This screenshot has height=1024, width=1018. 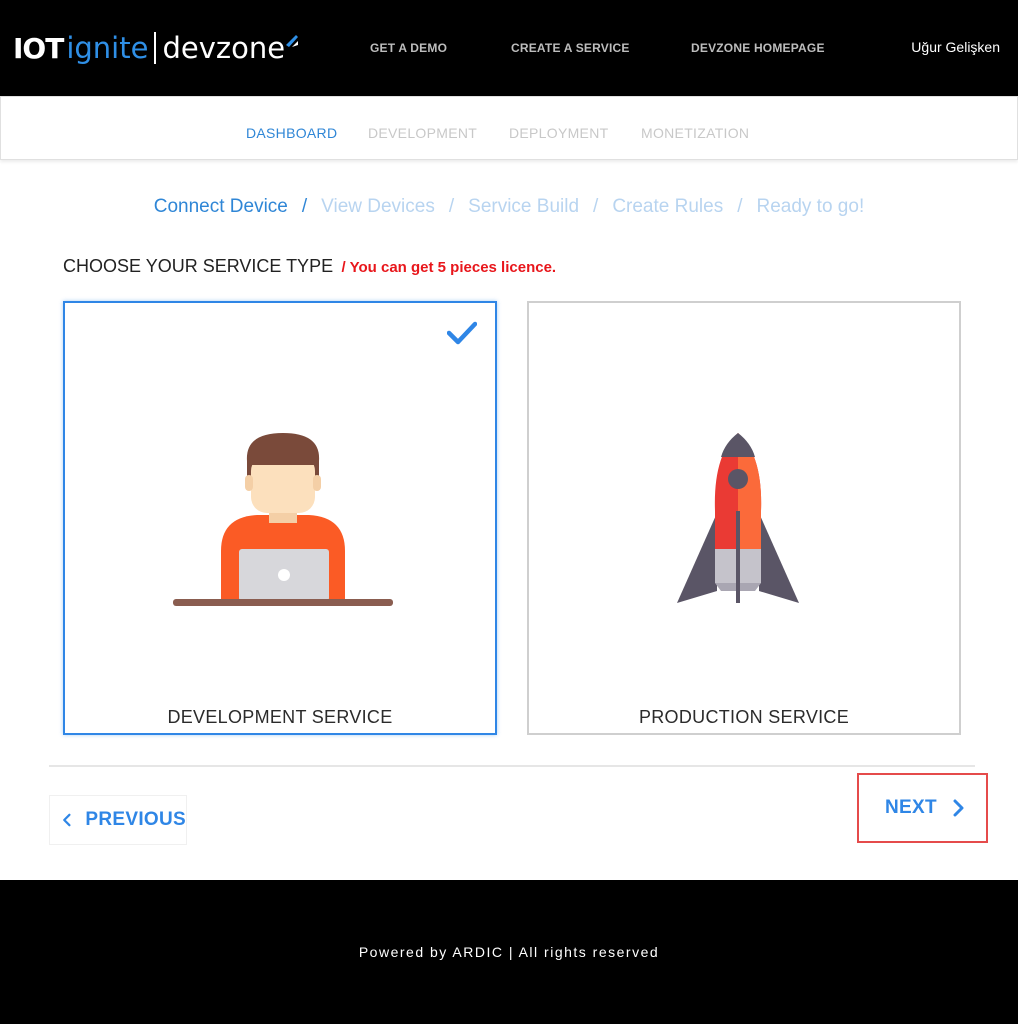 What do you see at coordinates (667, 207) in the screenshot?
I see `step-create-rules: Create Rules` at bounding box center [667, 207].